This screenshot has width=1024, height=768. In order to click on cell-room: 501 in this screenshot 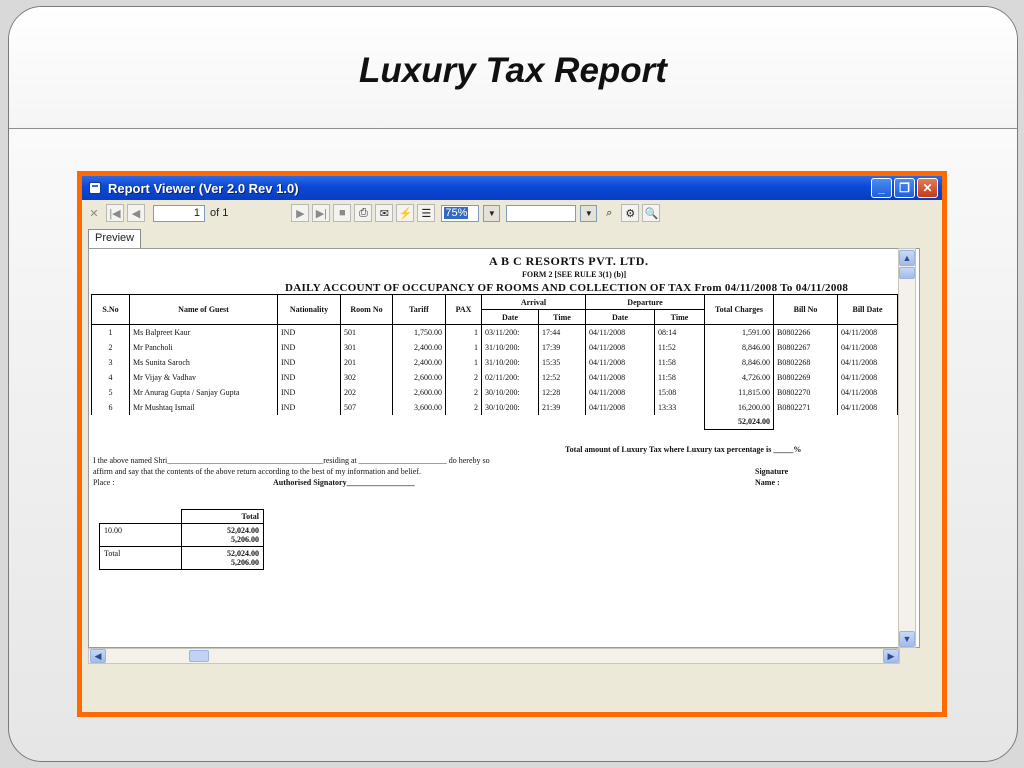, I will do `click(366, 332)`.